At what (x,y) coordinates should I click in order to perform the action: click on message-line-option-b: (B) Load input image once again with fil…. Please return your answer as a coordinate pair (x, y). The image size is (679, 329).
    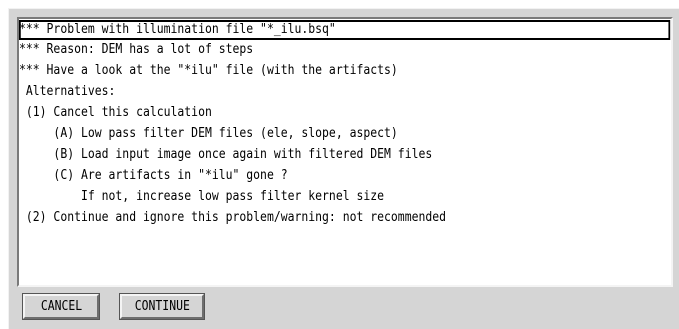
    Looking at the image, I should click on (225, 155).